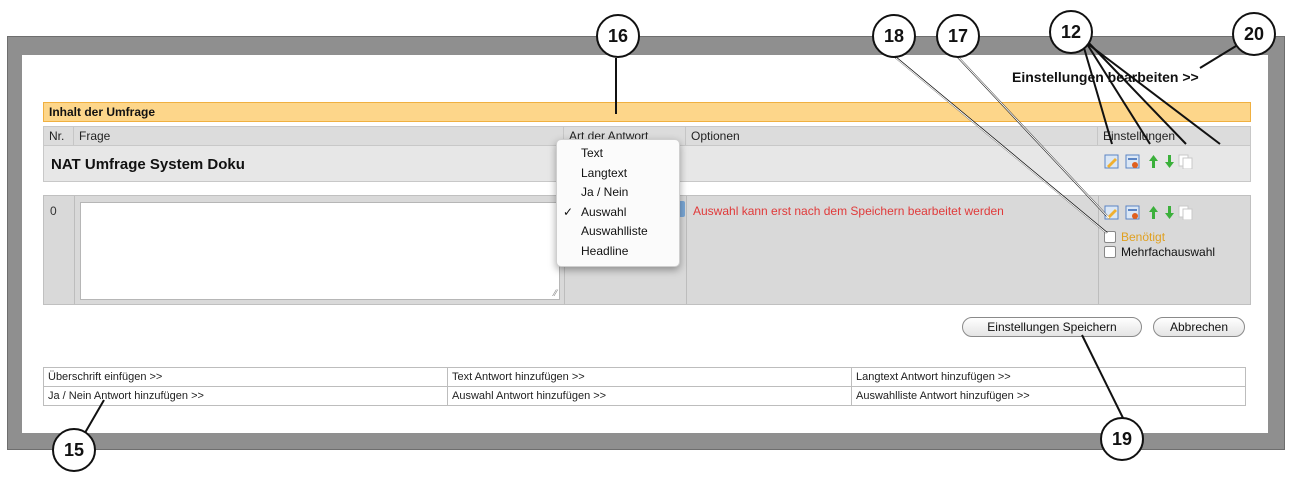 Image resolution: width=1290 pixels, height=477 pixels. What do you see at coordinates (74, 450) in the screenshot?
I see `callout-15: 15` at bounding box center [74, 450].